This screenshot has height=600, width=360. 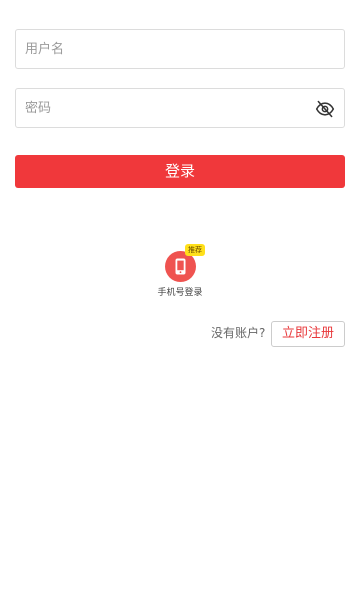 What do you see at coordinates (195, 250) in the screenshot?
I see `recommend-badge: 推荐` at bounding box center [195, 250].